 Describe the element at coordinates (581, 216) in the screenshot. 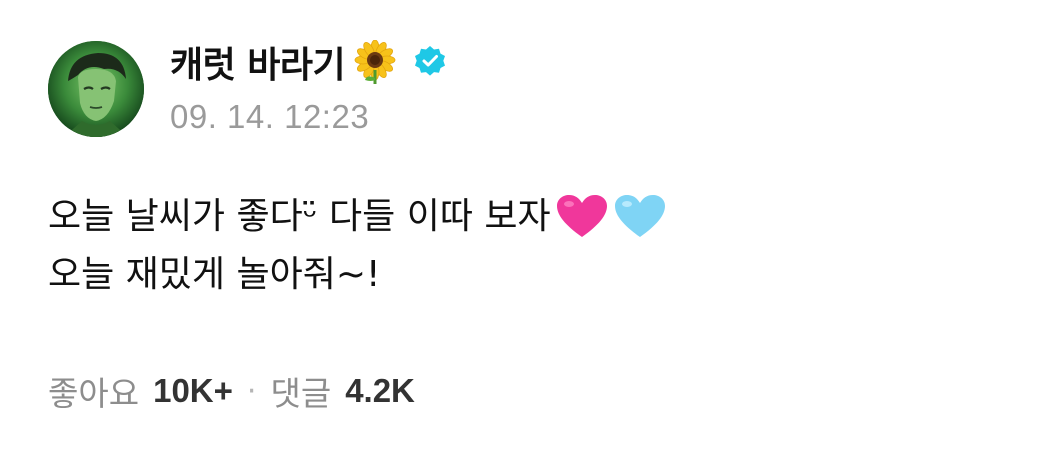

I see `pink-heart-icon` at that location.